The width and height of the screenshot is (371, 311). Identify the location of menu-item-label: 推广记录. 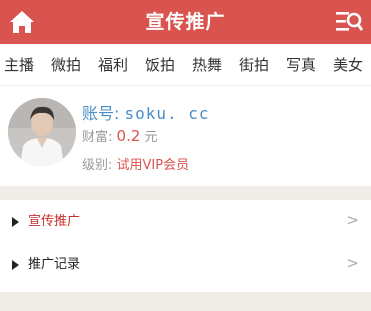
(54, 264).